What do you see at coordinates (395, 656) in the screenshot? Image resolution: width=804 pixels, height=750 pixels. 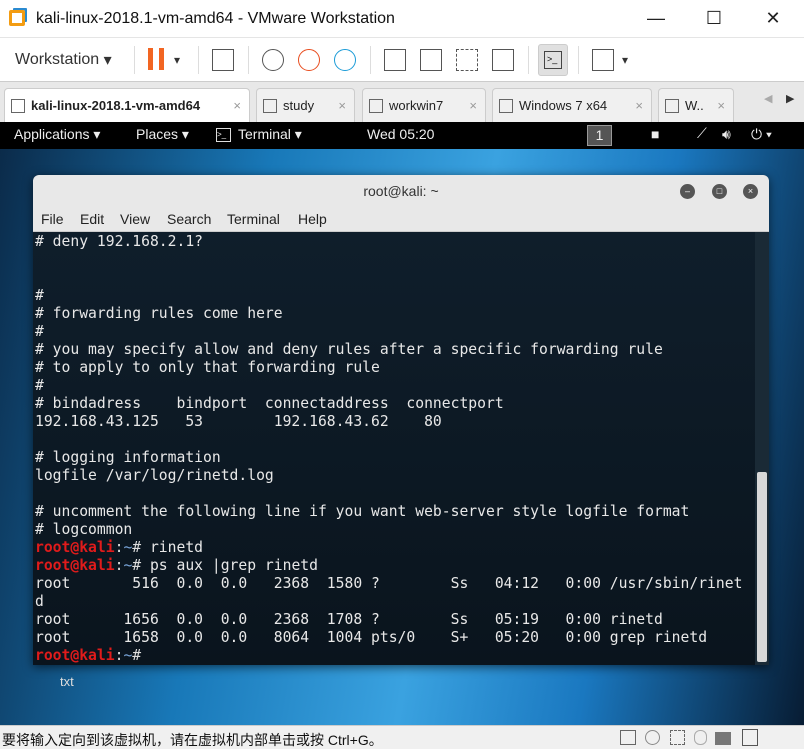 I see `prompt-line: root@kali:~#` at bounding box center [395, 656].